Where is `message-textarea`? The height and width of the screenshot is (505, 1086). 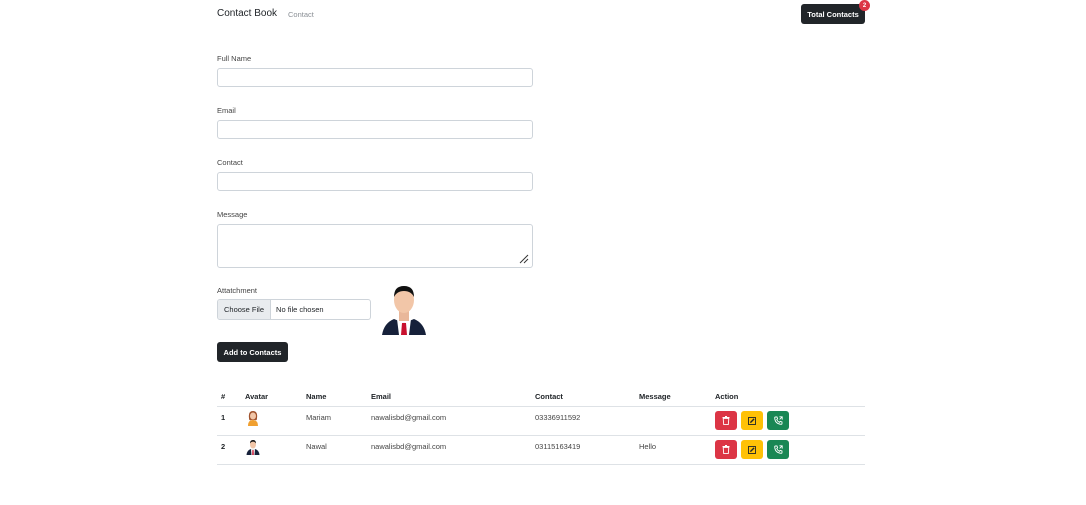 message-textarea is located at coordinates (375, 246).